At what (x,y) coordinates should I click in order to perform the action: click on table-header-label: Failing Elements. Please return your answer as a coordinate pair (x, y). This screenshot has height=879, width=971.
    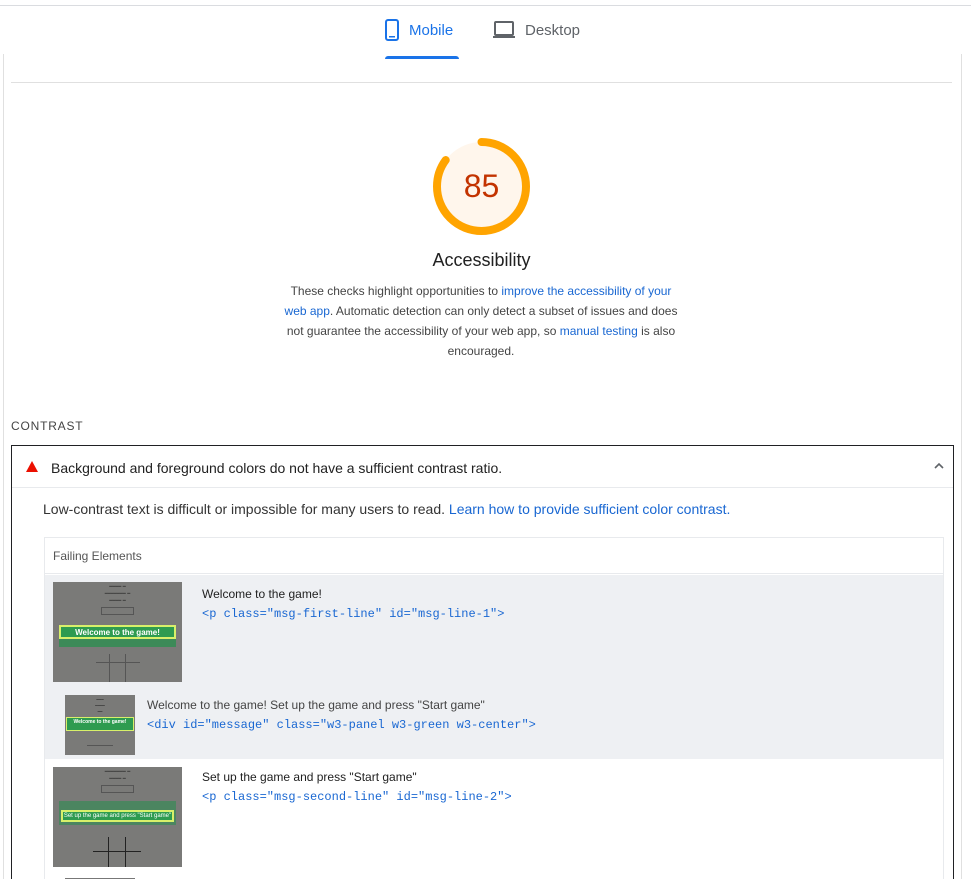
    Looking at the image, I should click on (97, 556).